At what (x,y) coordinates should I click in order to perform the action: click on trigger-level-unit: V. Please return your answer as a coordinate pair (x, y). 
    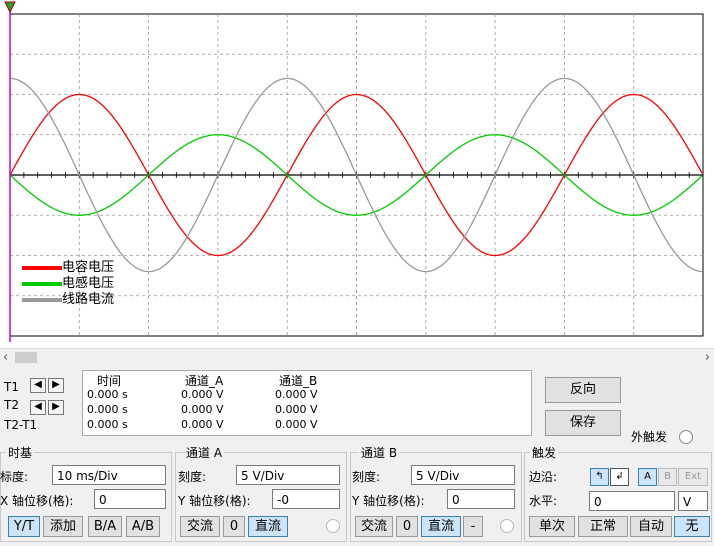
    Looking at the image, I should click on (693, 501).